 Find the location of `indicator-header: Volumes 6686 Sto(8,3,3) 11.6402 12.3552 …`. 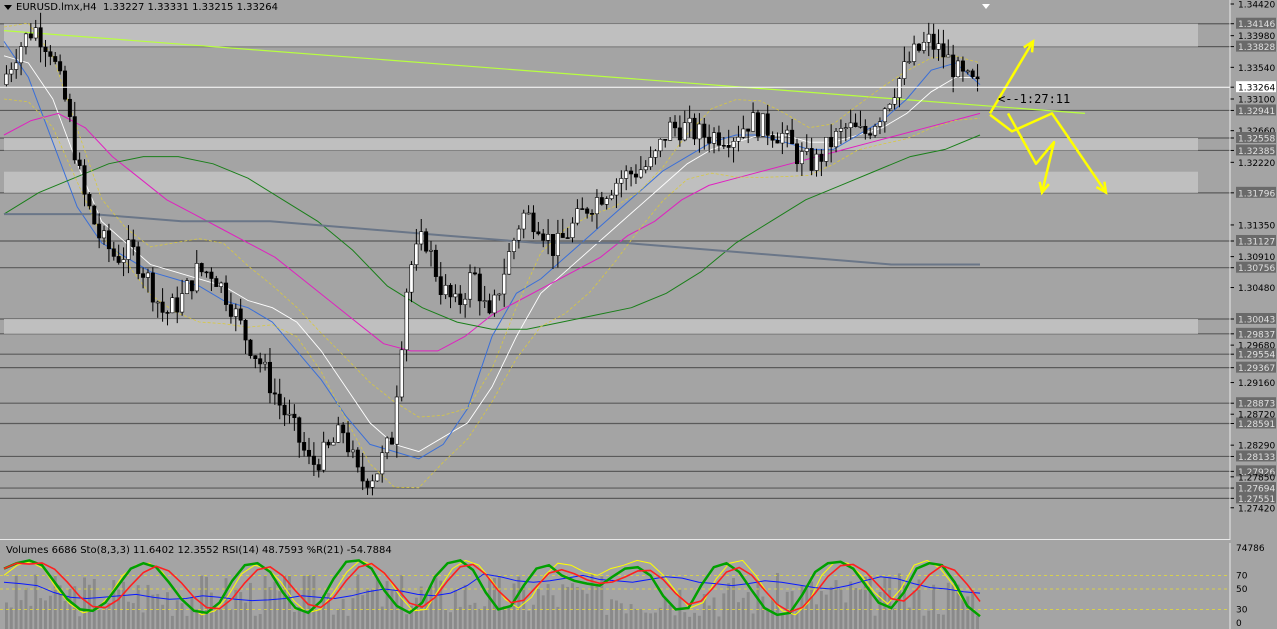

indicator-header: Volumes 6686 Sto(8,3,3) 11.6402 12.3552 … is located at coordinates (199, 550).